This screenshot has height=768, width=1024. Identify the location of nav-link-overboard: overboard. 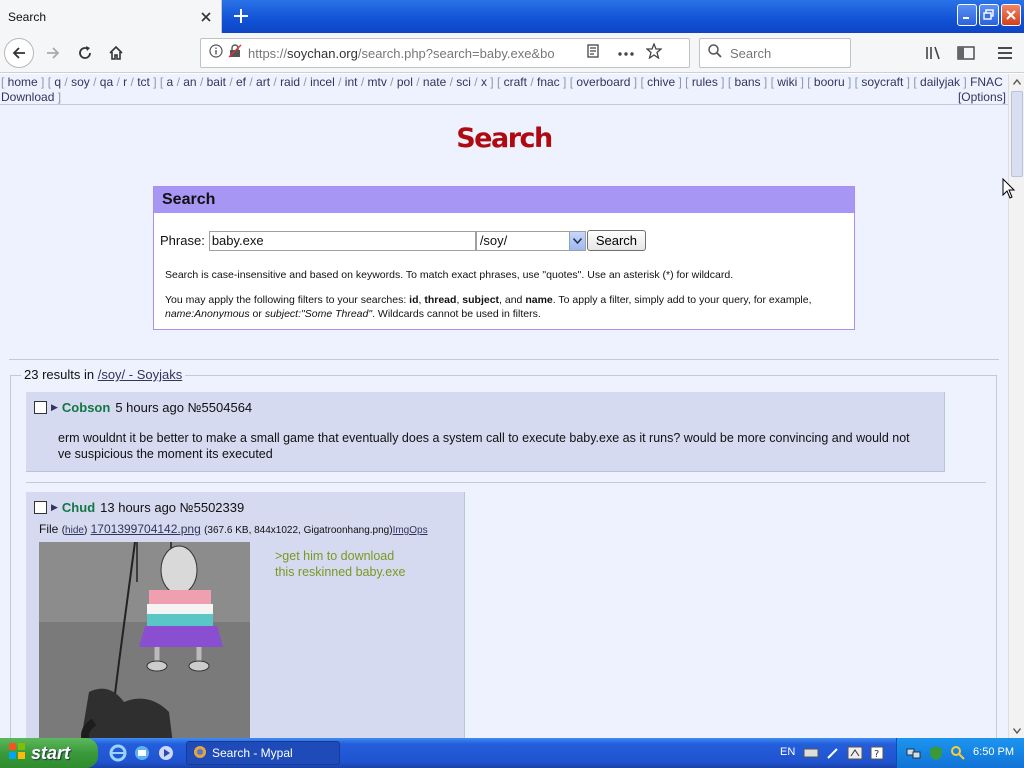
(603, 82).